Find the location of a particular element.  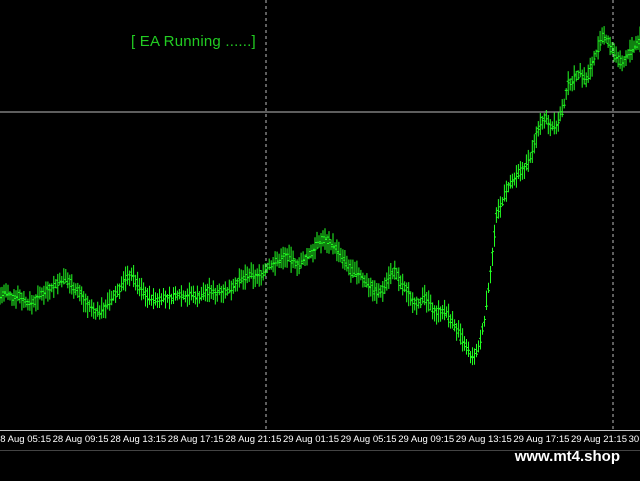

time-axis-label: 29 Aug 01:15 is located at coordinates (311, 439).